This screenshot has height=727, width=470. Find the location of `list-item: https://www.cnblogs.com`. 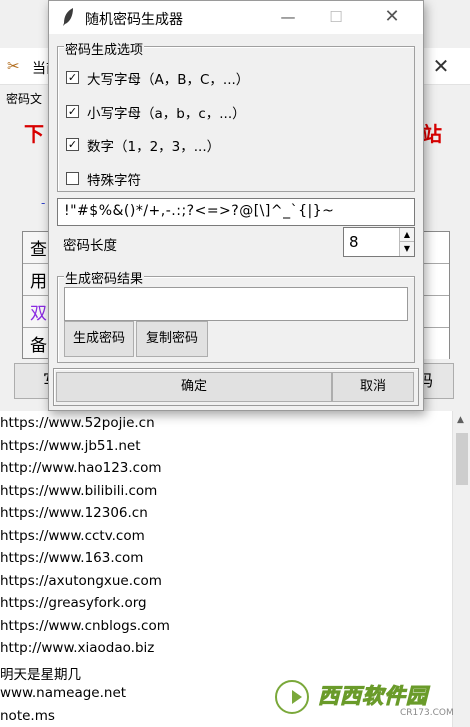

list-item: https://www.cnblogs.com is located at coordinates (85, 626).